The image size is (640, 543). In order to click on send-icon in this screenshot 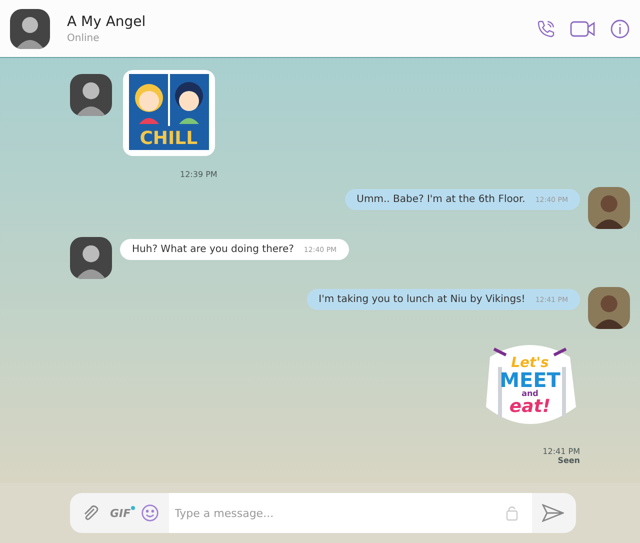, I will do `click(553, 513)`.